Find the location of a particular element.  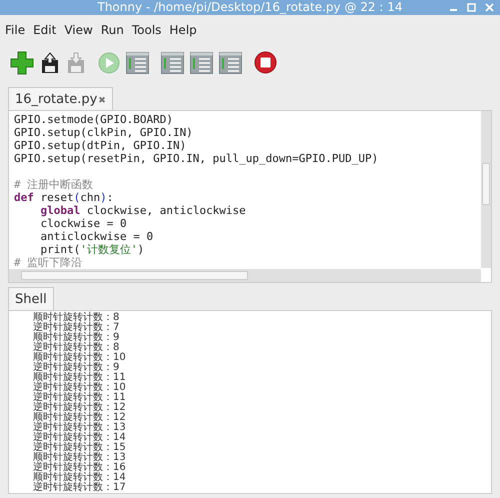

shell-output-line: 逆时针旋转计数：11 is located at coordinates (80, 398).